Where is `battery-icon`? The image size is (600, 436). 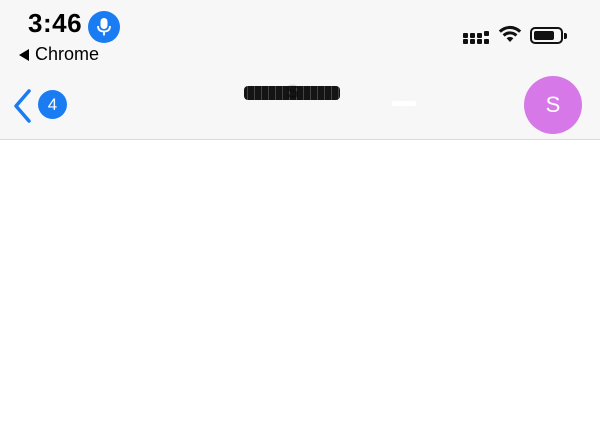
battery-icon is located at coordinates (548, 35).